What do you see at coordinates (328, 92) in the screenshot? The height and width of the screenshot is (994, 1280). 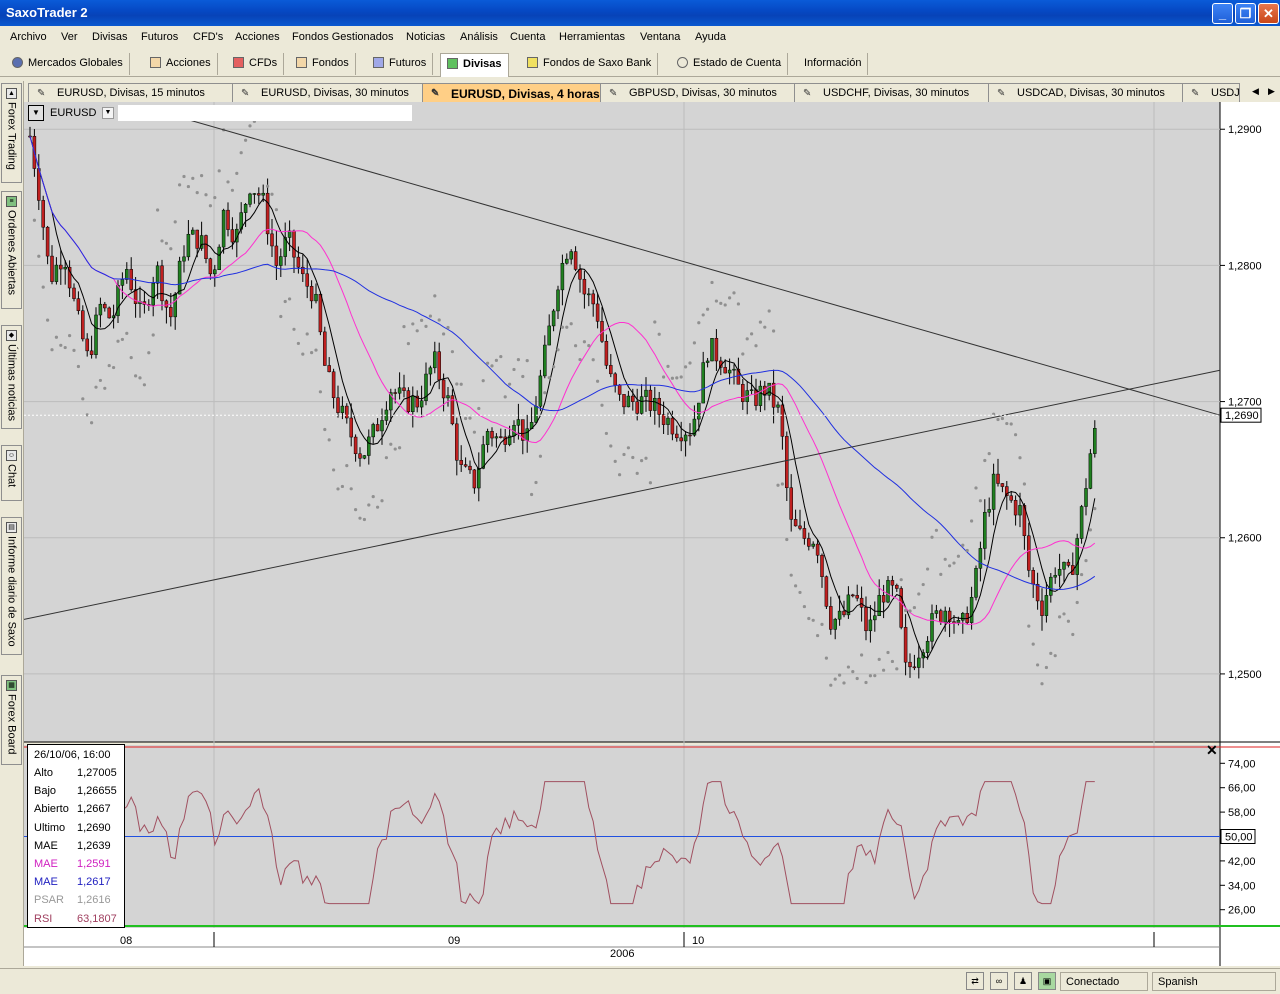 I see `chart-tab-eurusd-30m: ✎ EURUSD, Divisas, 30 minutos` at bounding box center [328, 92].